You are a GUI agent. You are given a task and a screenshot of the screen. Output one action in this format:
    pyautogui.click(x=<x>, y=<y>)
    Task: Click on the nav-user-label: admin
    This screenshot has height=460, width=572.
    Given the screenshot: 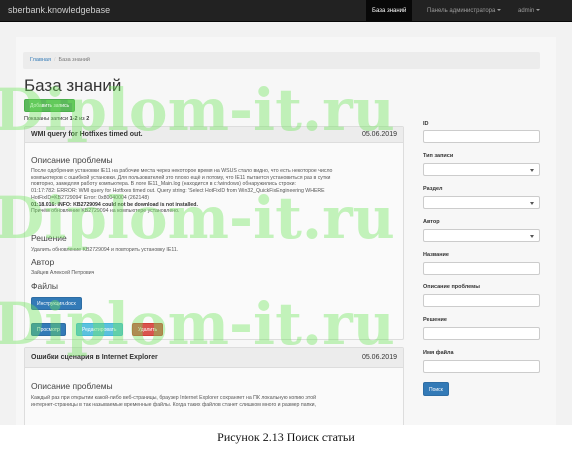 What is the action you would take?
    pyautogui.click(x=526, y=11)
    